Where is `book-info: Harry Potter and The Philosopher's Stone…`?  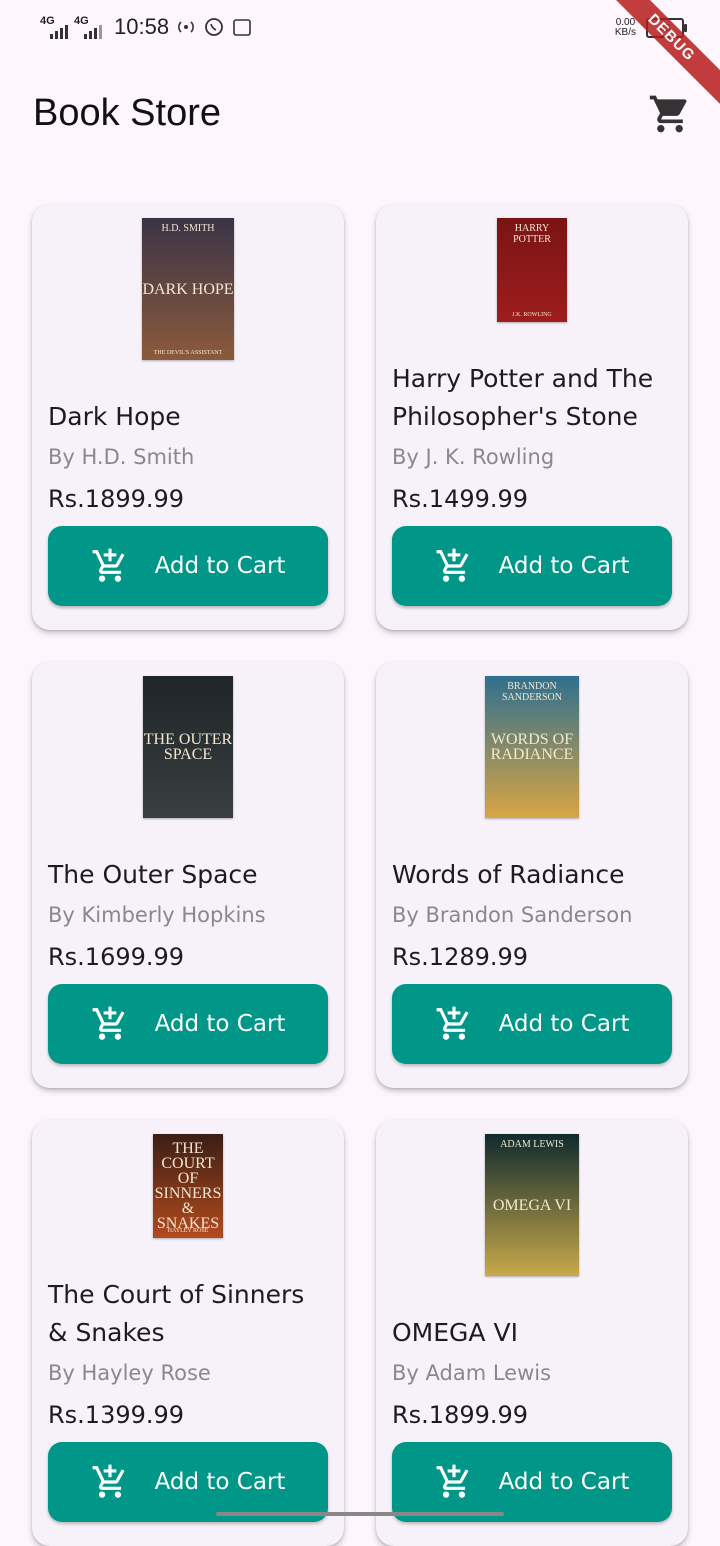
book-info: Harry Potter and The Philosopher's Stone… is located at coordinates (532, 437).